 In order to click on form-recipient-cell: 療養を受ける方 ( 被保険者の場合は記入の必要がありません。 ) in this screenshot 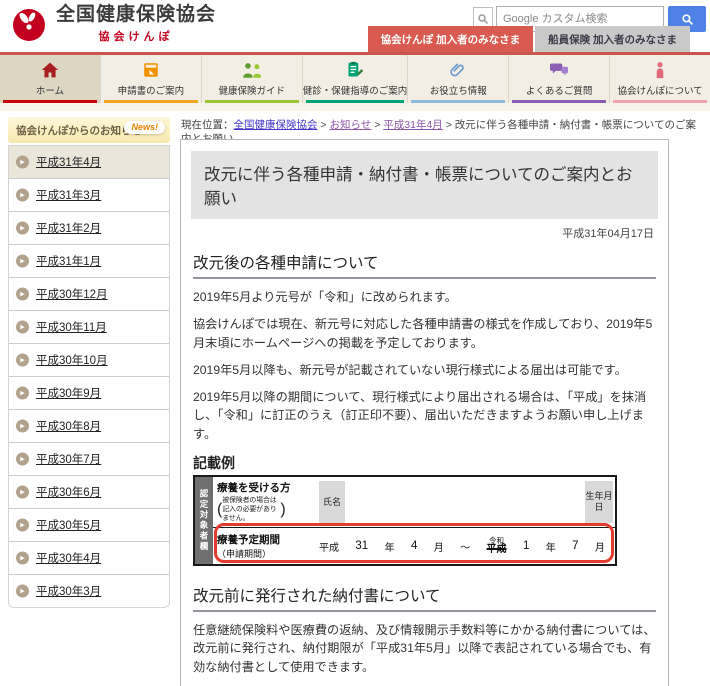, I will do `click(265, 502)`.